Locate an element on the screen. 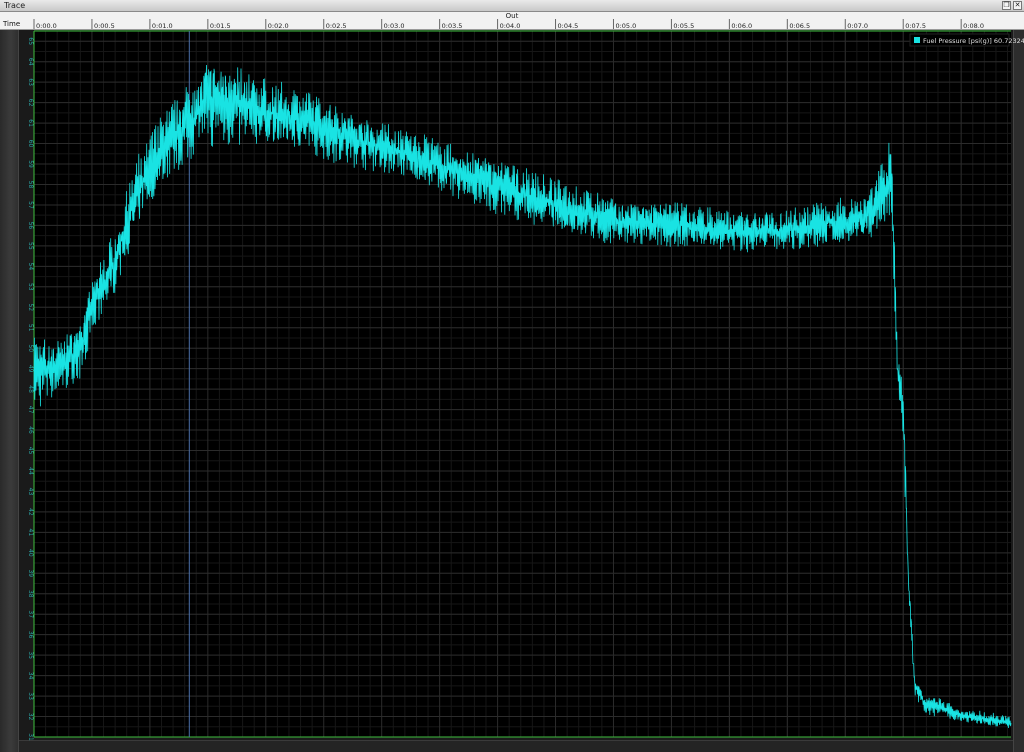 This screenshot has height=752, width=1024. y-tick-label: 65 is located at coordinates (30, 41).